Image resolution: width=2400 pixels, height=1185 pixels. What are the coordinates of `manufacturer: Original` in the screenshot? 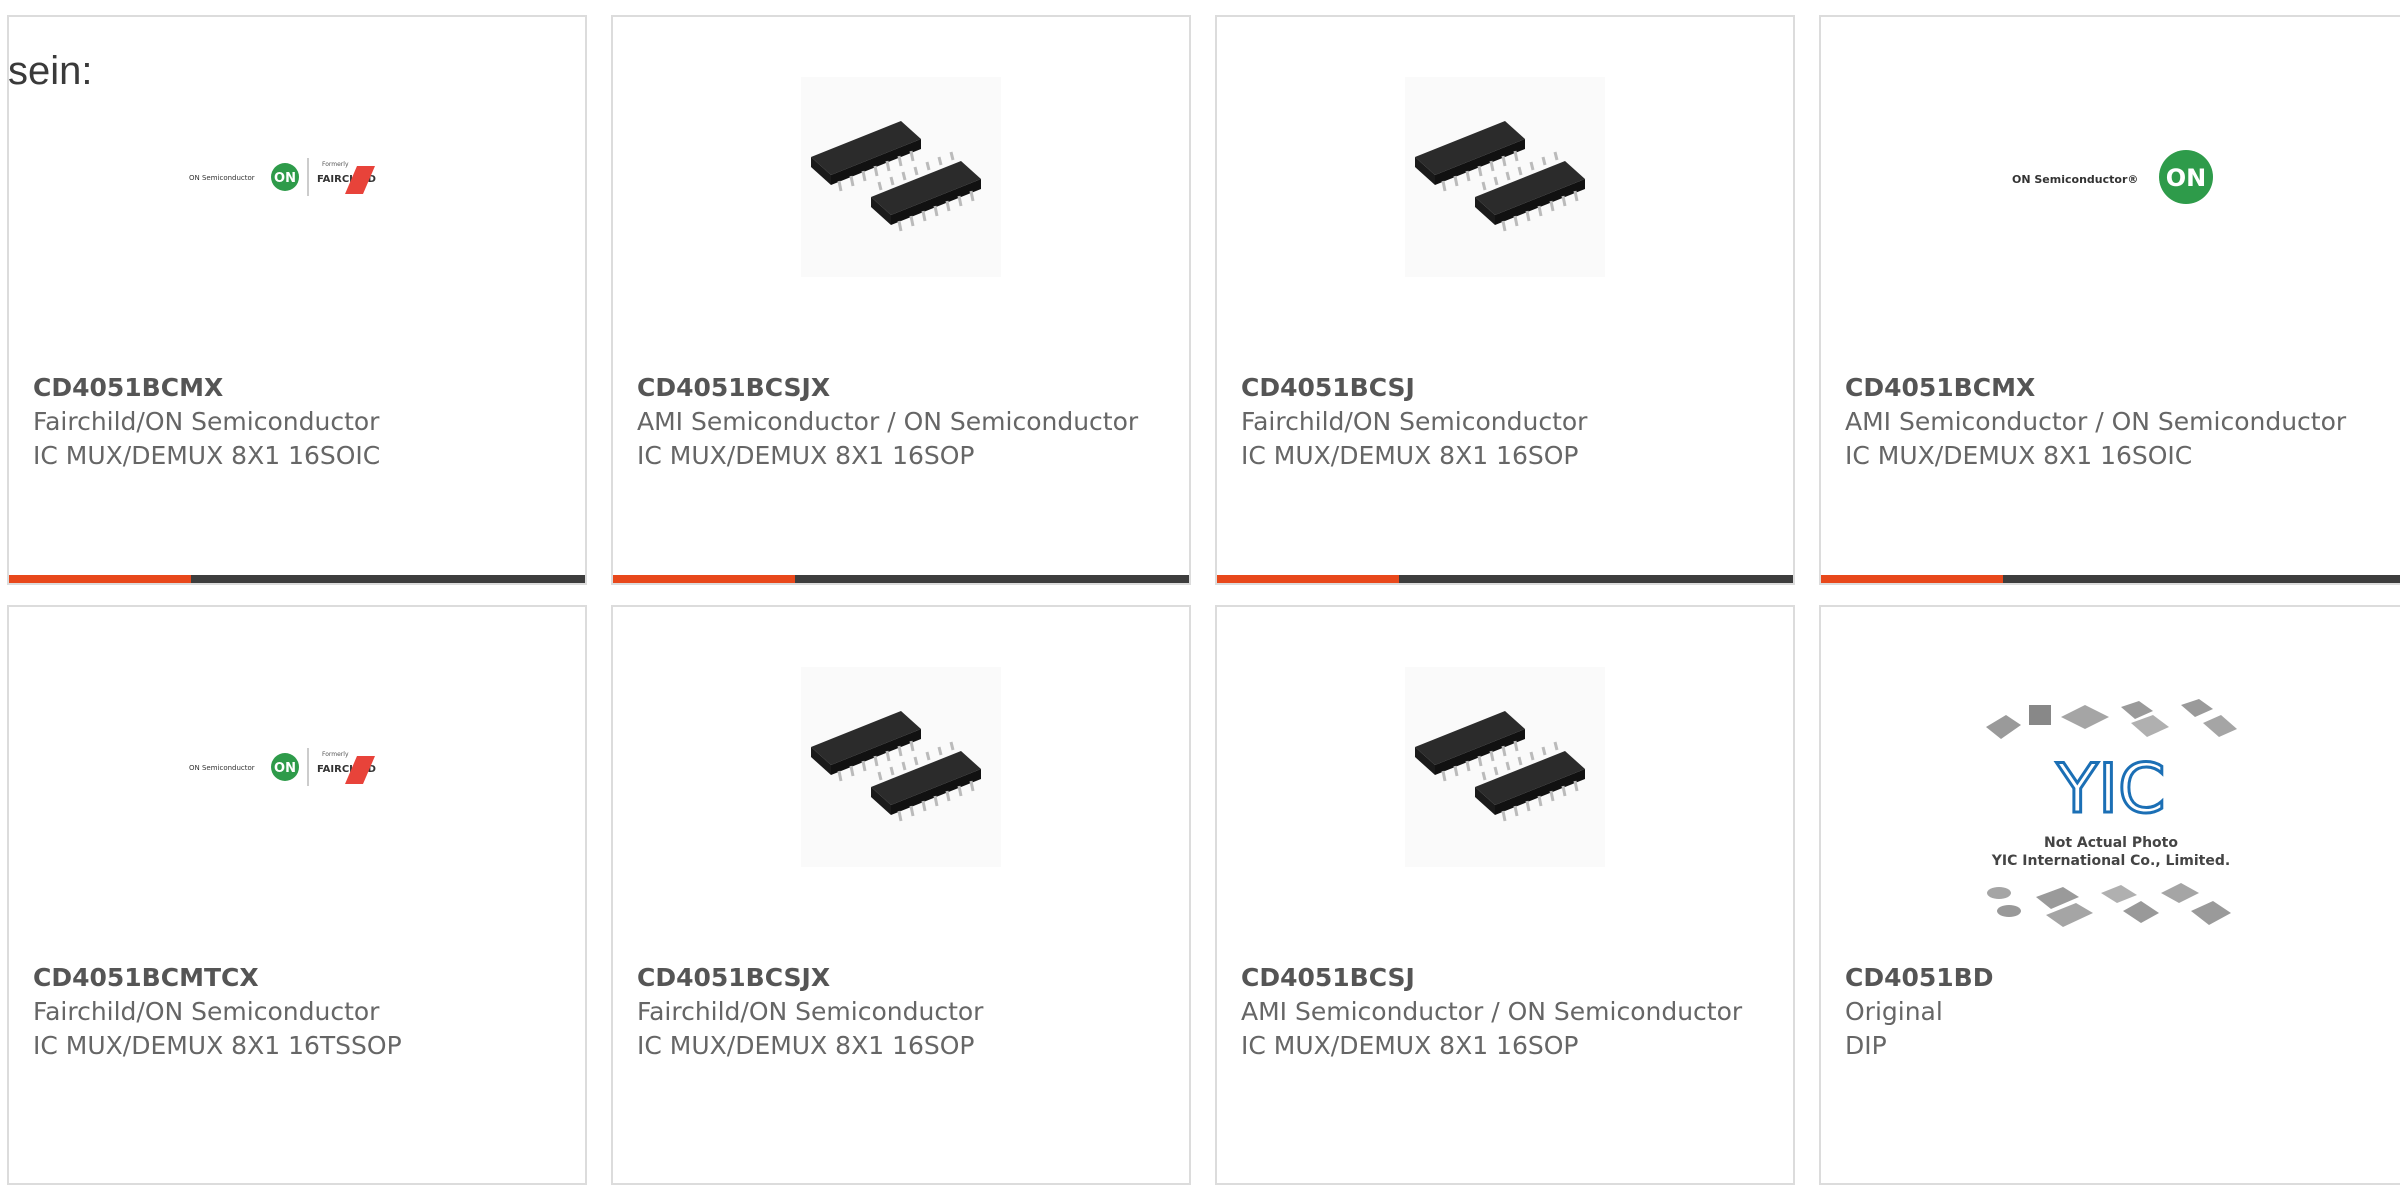 It's located at (1894, 1011).